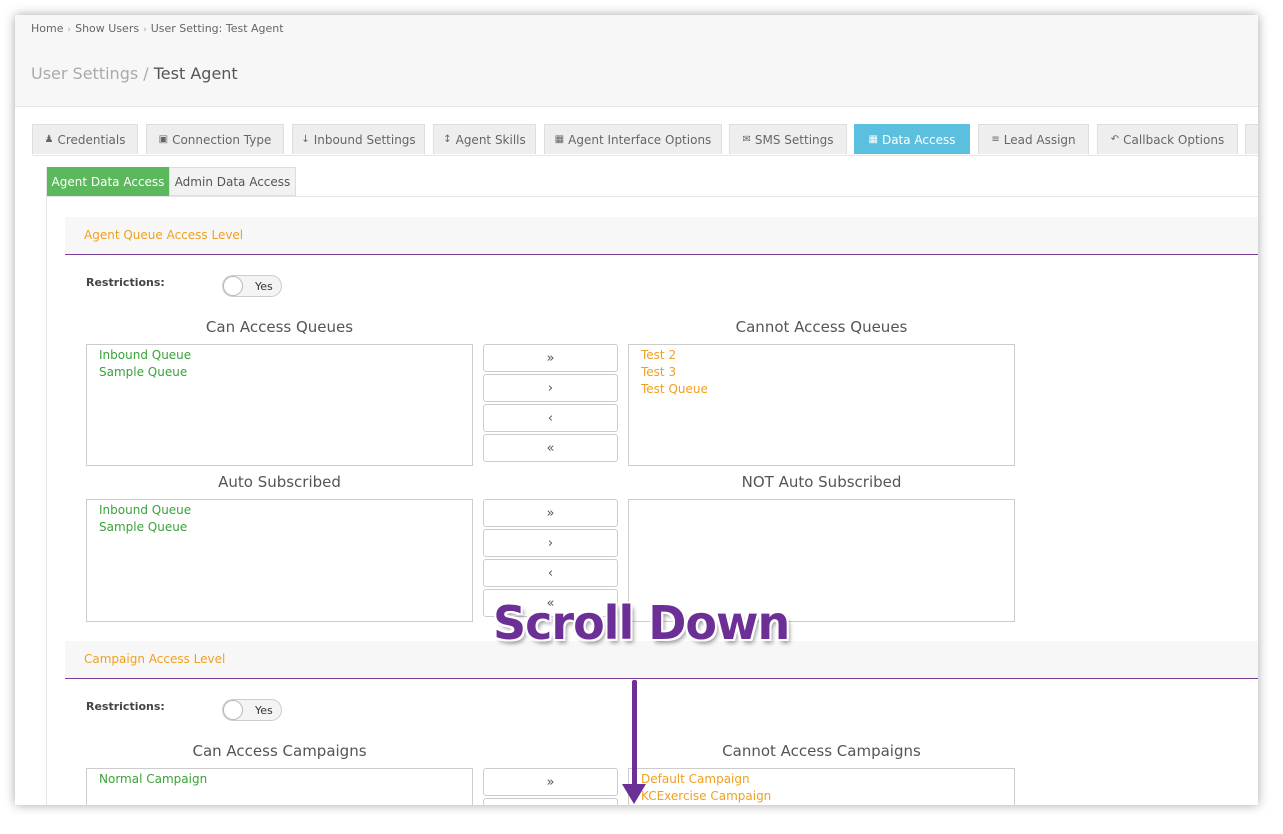 This screenshot has height=834, width=1283. Describe the element at coordinates (634, 794) in the screenshot. I see `arrow-head-icon` at that location.